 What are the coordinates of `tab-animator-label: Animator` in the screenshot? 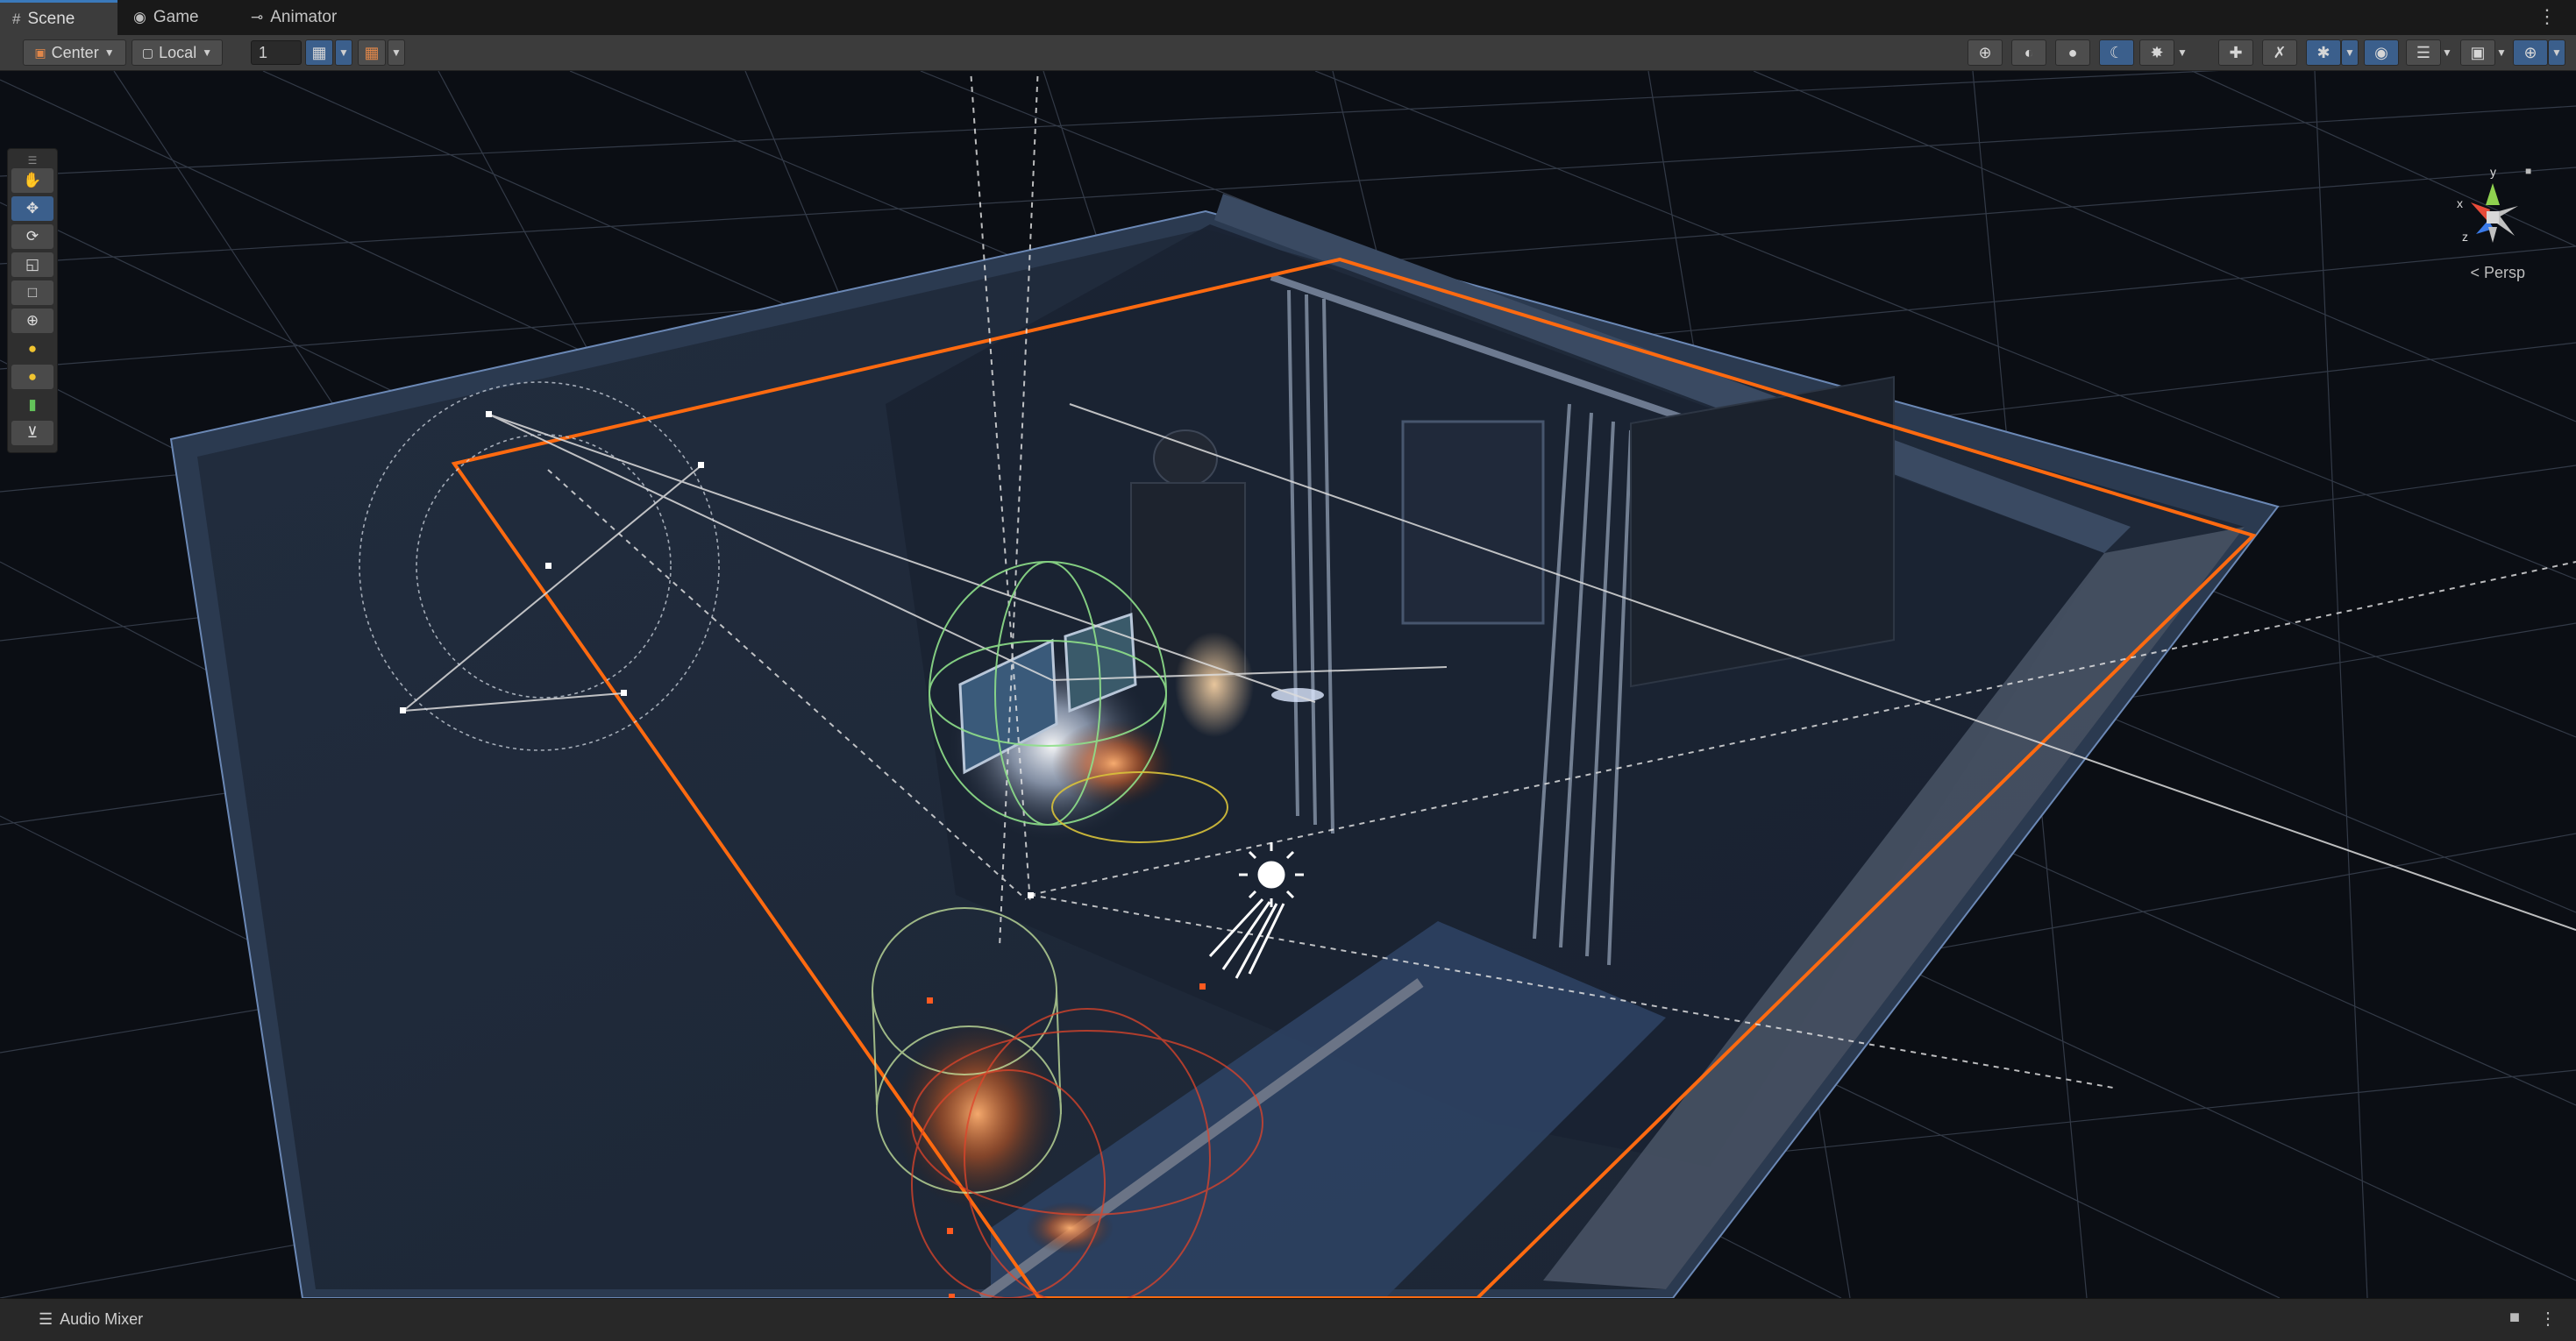 It's located at (304, 17).